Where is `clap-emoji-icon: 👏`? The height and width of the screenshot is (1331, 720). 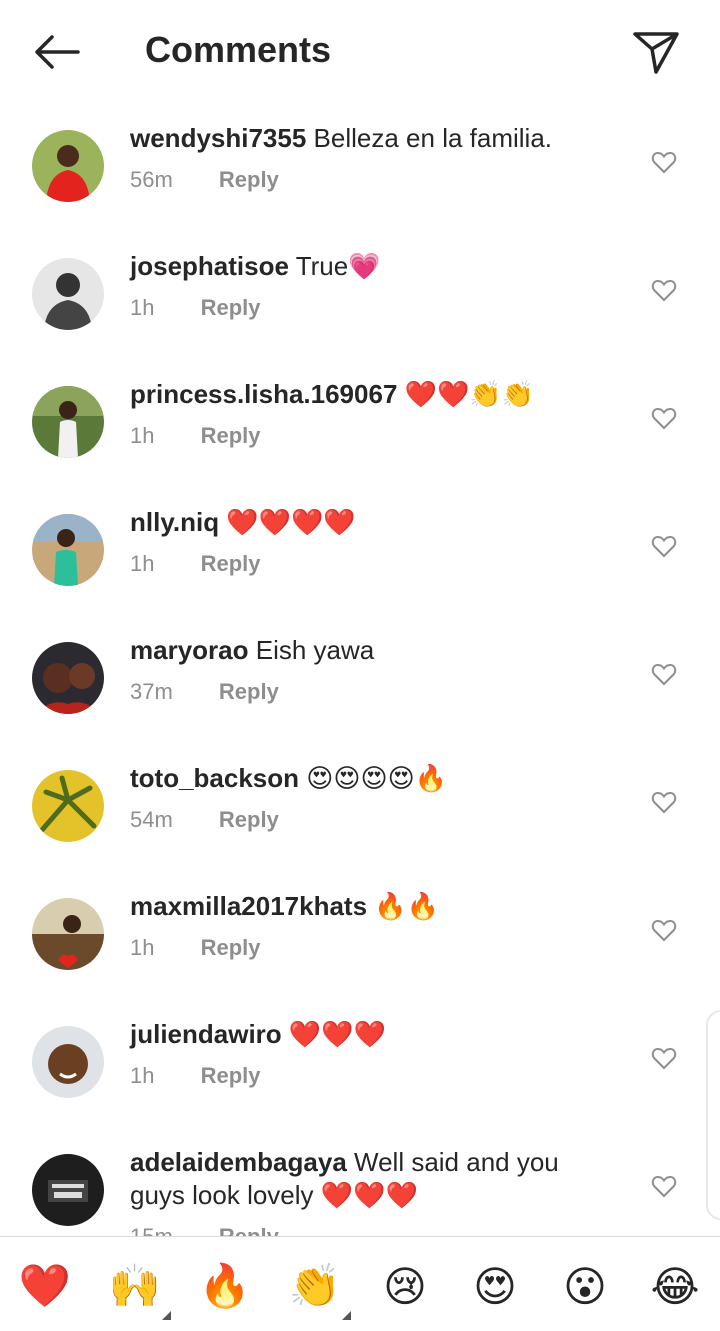 clap-emoji-icon: 👏 is located at coordinates (315, 1285).